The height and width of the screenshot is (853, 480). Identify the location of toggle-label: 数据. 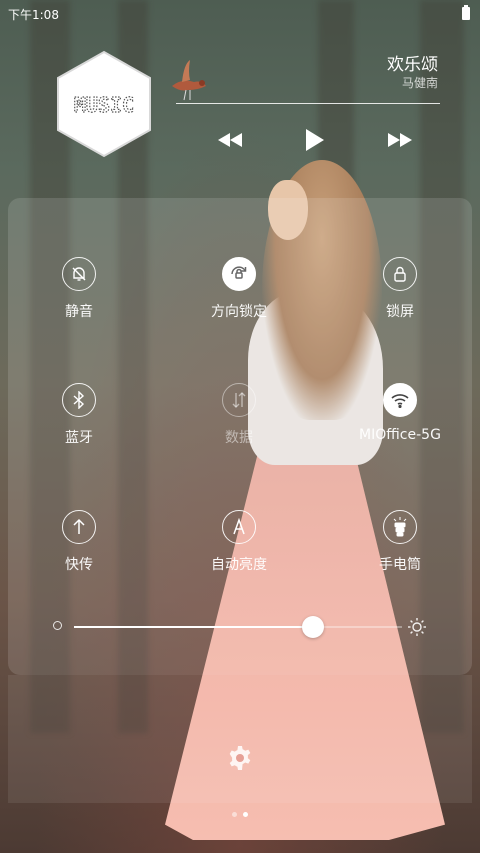
(239, 438).